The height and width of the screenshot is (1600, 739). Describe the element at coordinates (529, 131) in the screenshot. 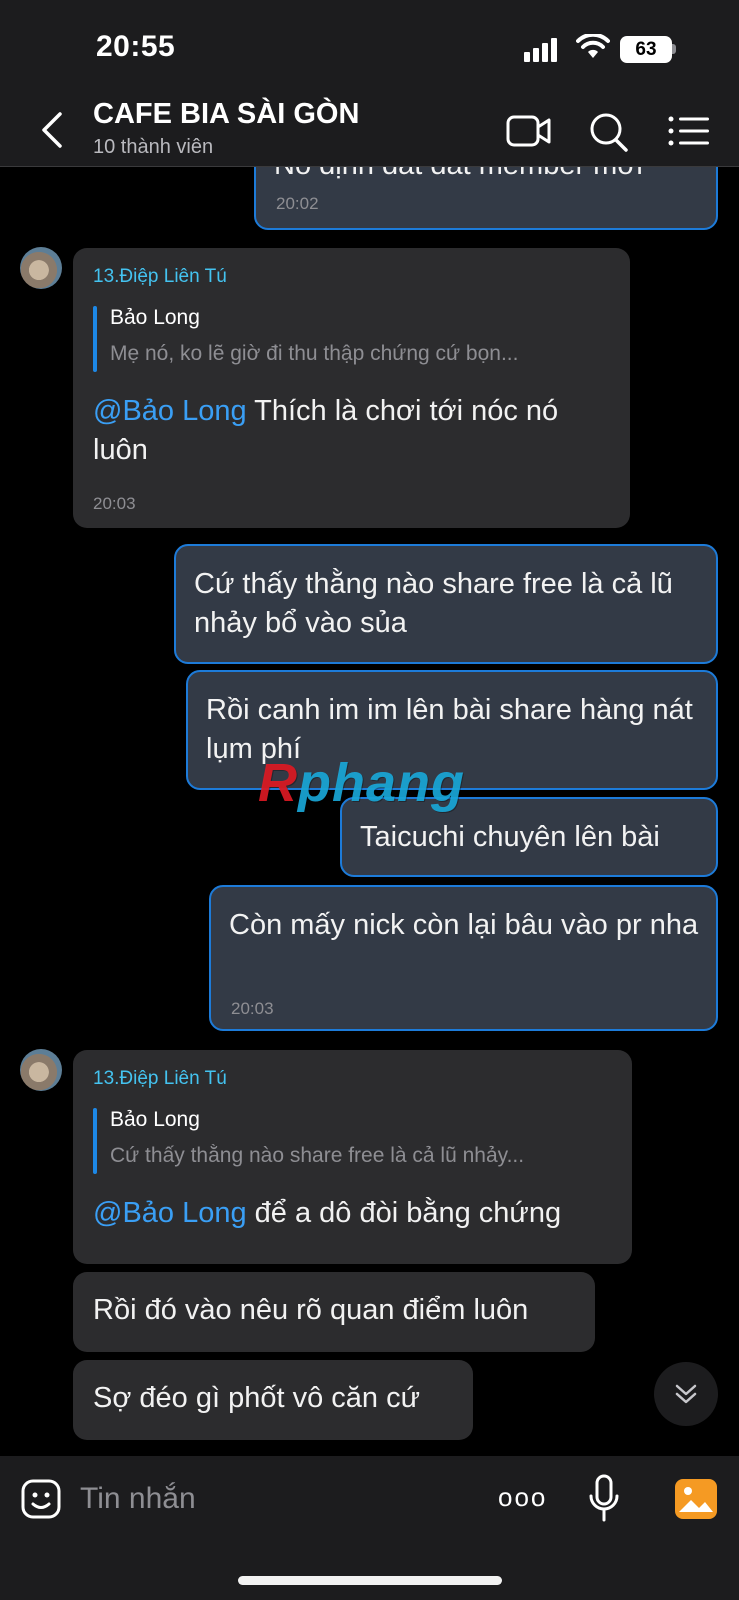

I see `video-call-icon` at that location.